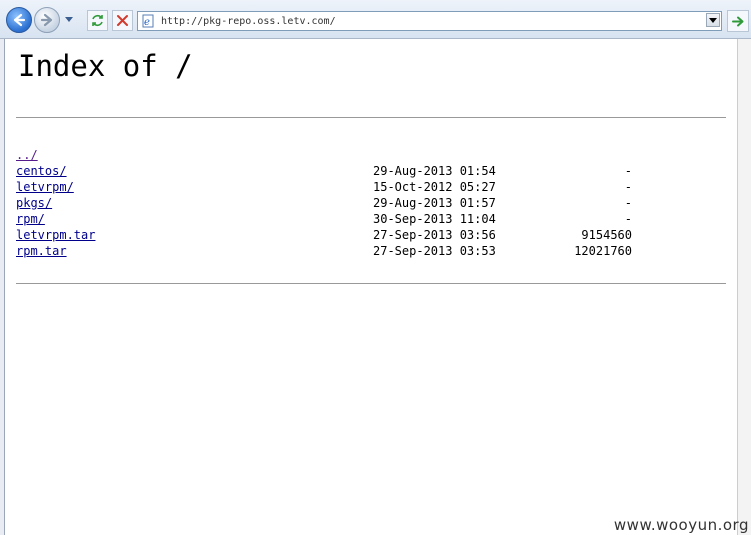  I want to click on page-icon: e, so click(148, 21).